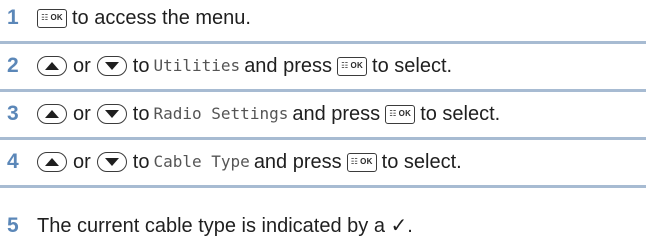 This screenshot has height=247, width=646. I want to click on menu-item-name: Utilities, so click(197, 65).